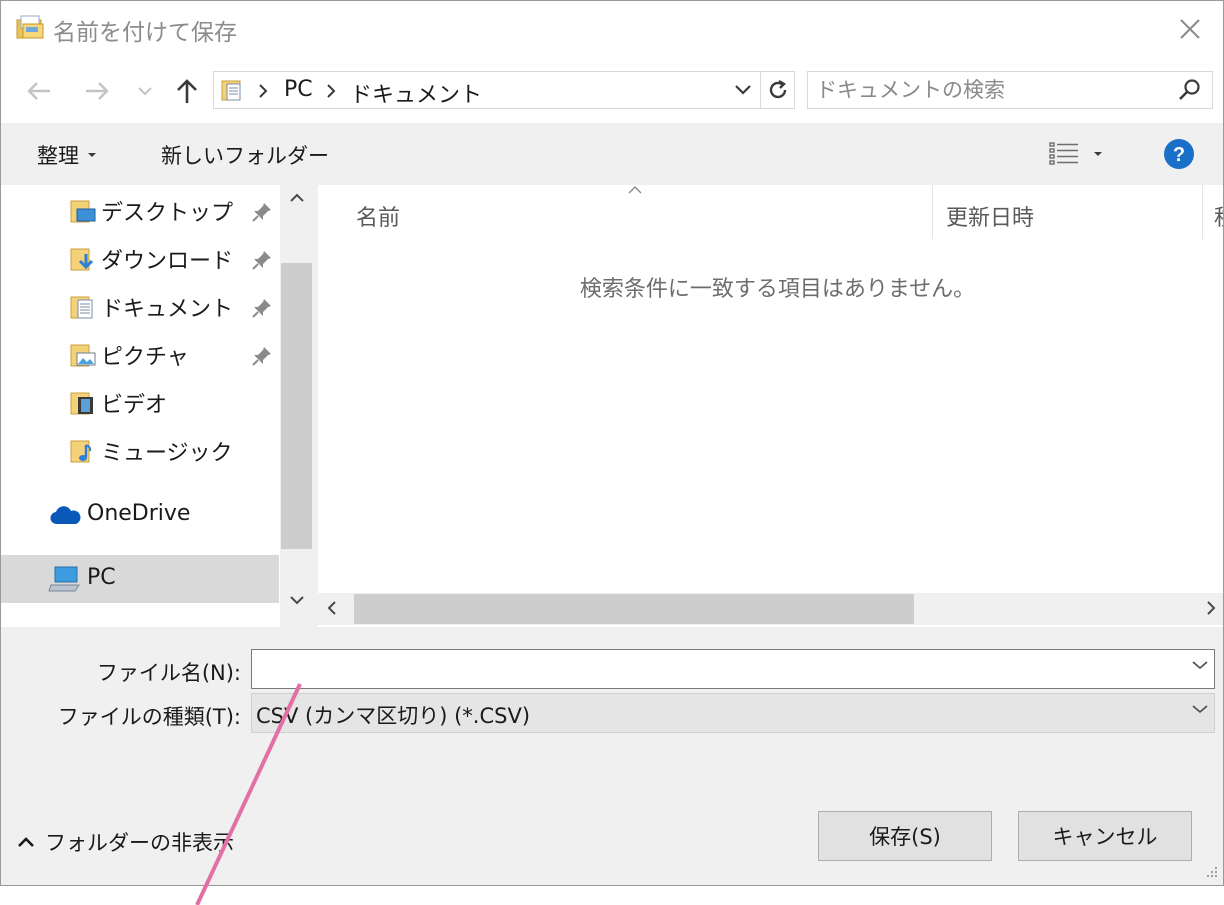 The height and width of the screenshot is (905, 1224). I want to click on save-button: 保存(S), so click(905, 836).